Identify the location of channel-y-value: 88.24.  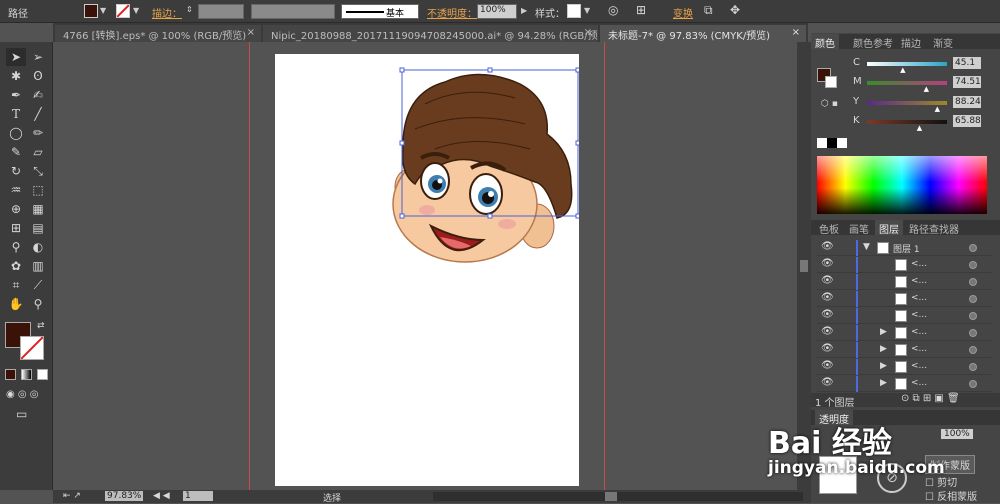
(967, 102).